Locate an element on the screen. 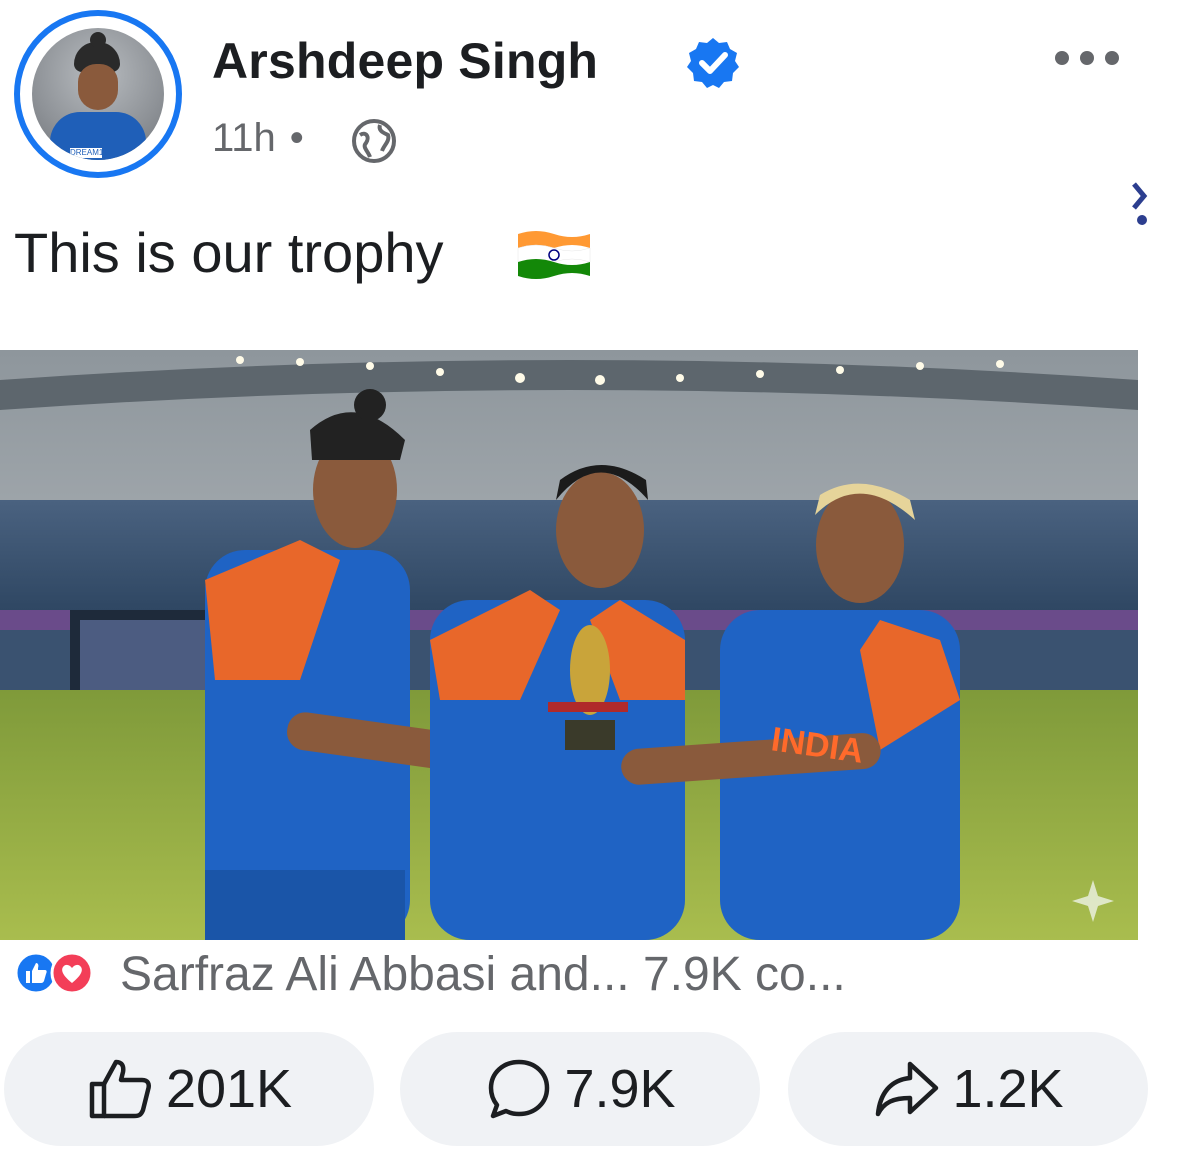  avatar-photo: DREAM11 is located at coordinates (98, 94).